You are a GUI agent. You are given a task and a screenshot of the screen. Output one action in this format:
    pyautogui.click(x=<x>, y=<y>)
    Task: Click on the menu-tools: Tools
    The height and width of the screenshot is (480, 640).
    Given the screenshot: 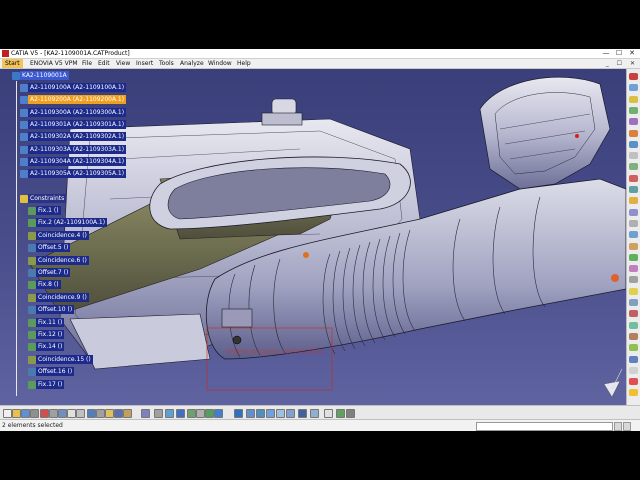 What is the action you would take?
    pyautogui.click(x=166, y=63)
    